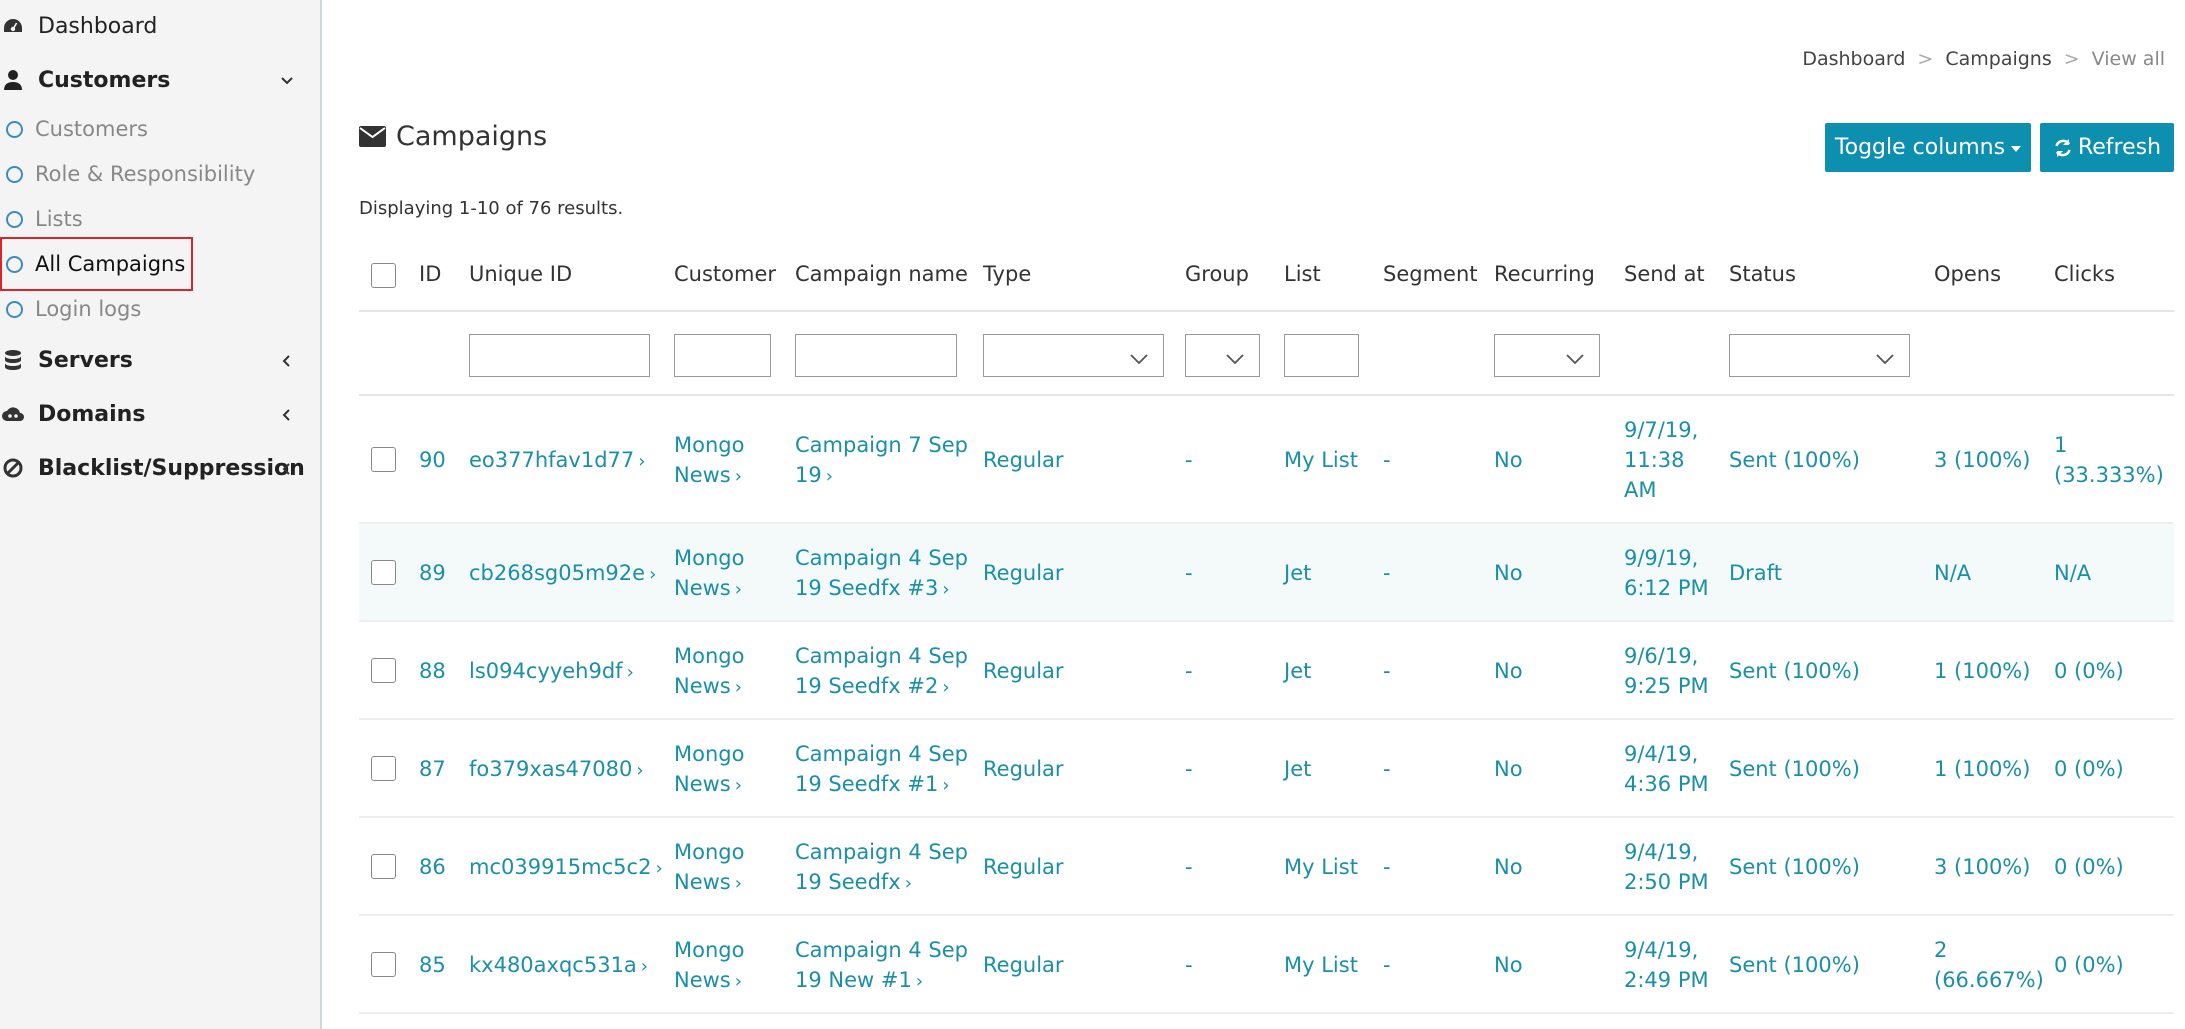 The height and width of the screenshot is (1029, 2185). What do you see at coordinates (881, 574) in the screenshot?
I see `cell-campaign-name: Campaign 4 Sep 19 Seedfx #3 ›` at bounding box center [881, 574].